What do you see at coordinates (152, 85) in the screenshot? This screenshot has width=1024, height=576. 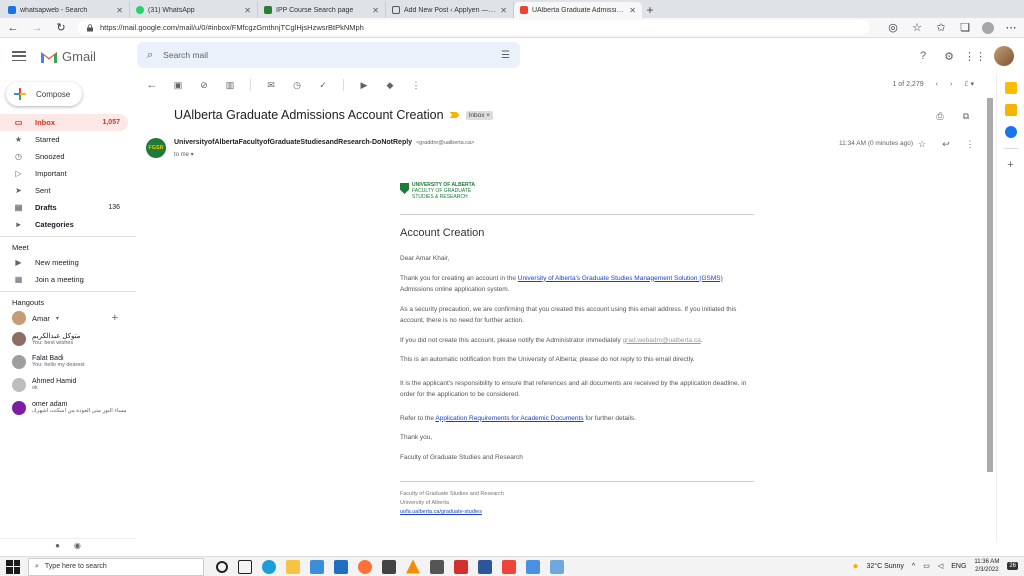 I see `back-to-inbox-icon: ←` at bounding box center [152, 85].